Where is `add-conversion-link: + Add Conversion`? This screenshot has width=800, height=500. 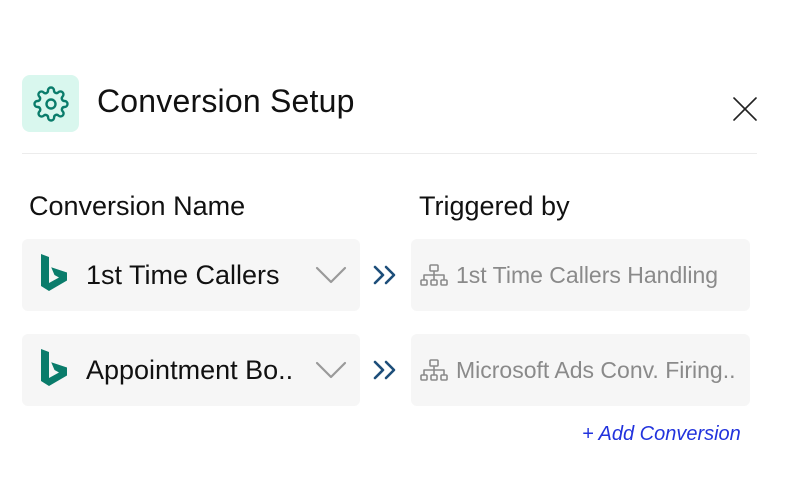
add-conversion-link: + Add Conversion is located at coordinates (661, 434).